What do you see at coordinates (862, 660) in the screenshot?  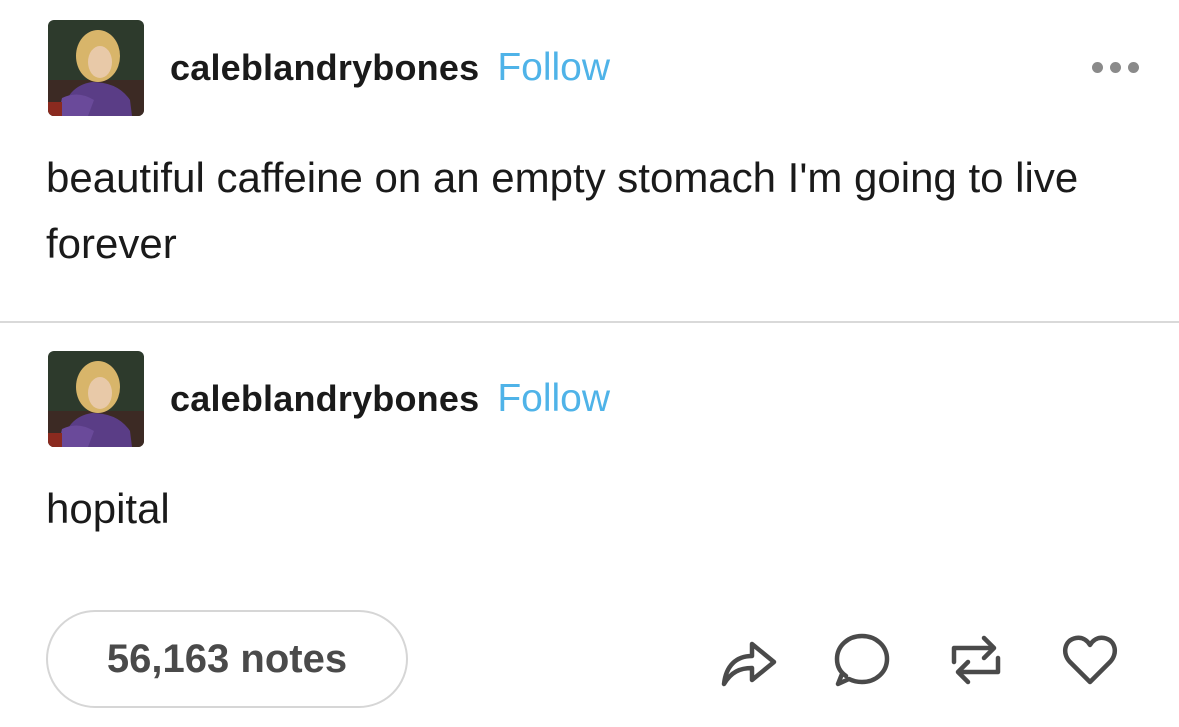 I see `reply-icon` at bounding box center [862, 660].